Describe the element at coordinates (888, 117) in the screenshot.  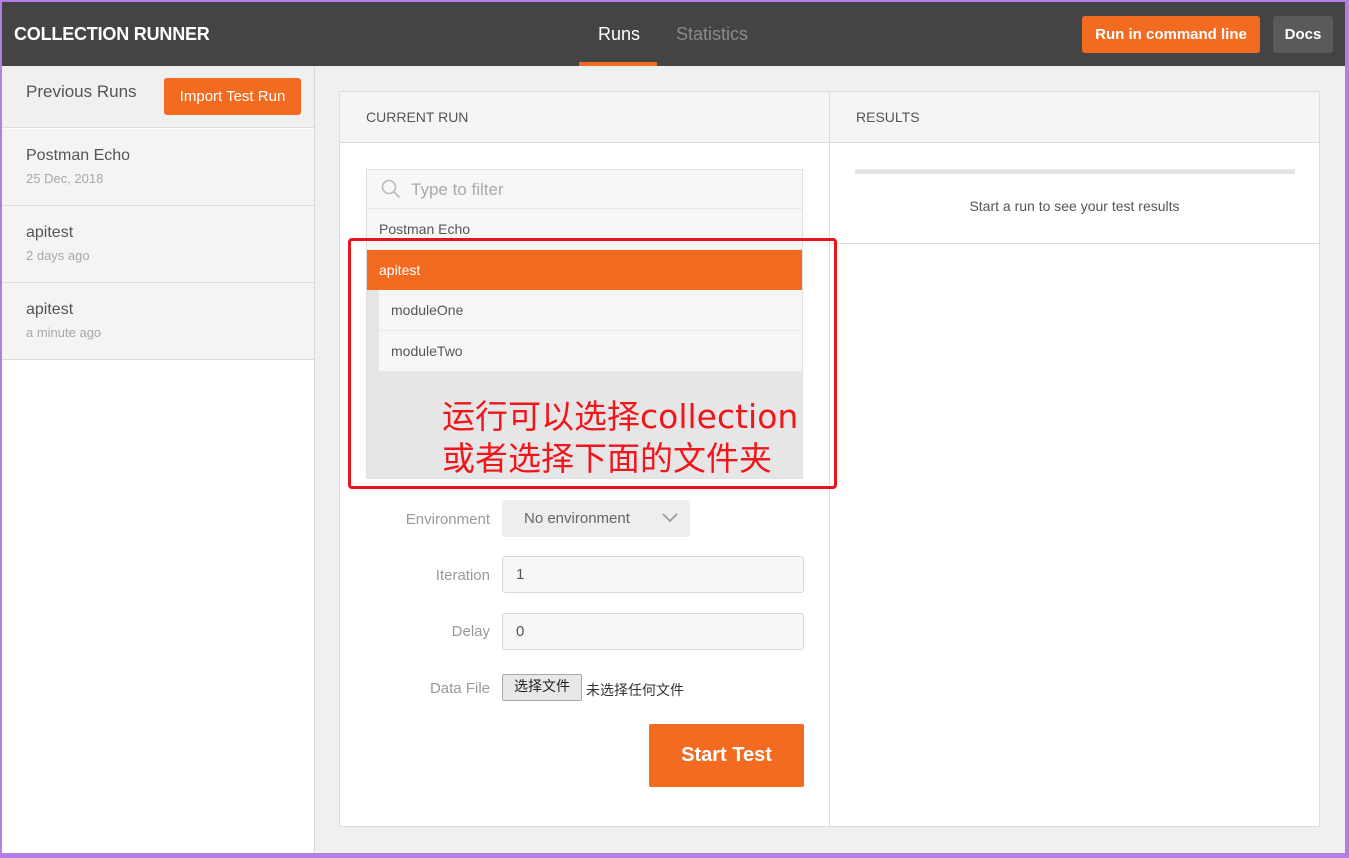
I see `results-title: RESULTS` at that location.